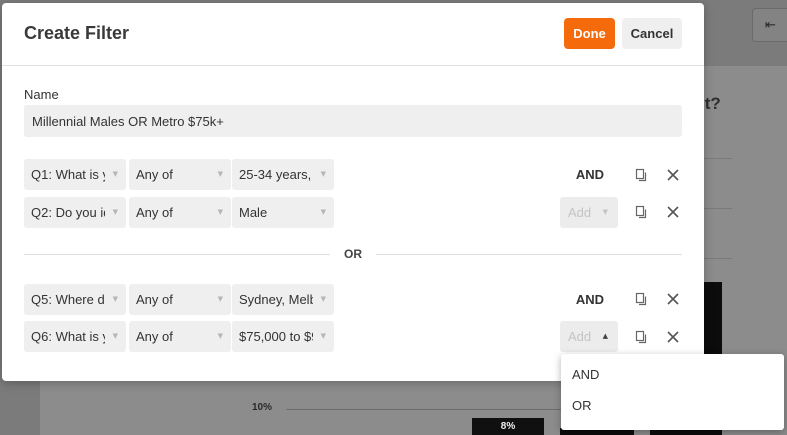 Image resolution: width=787 pixels, height=435 pixels. I want to click on modal-header: Create Filter Done Cancel, so click(353, 34).